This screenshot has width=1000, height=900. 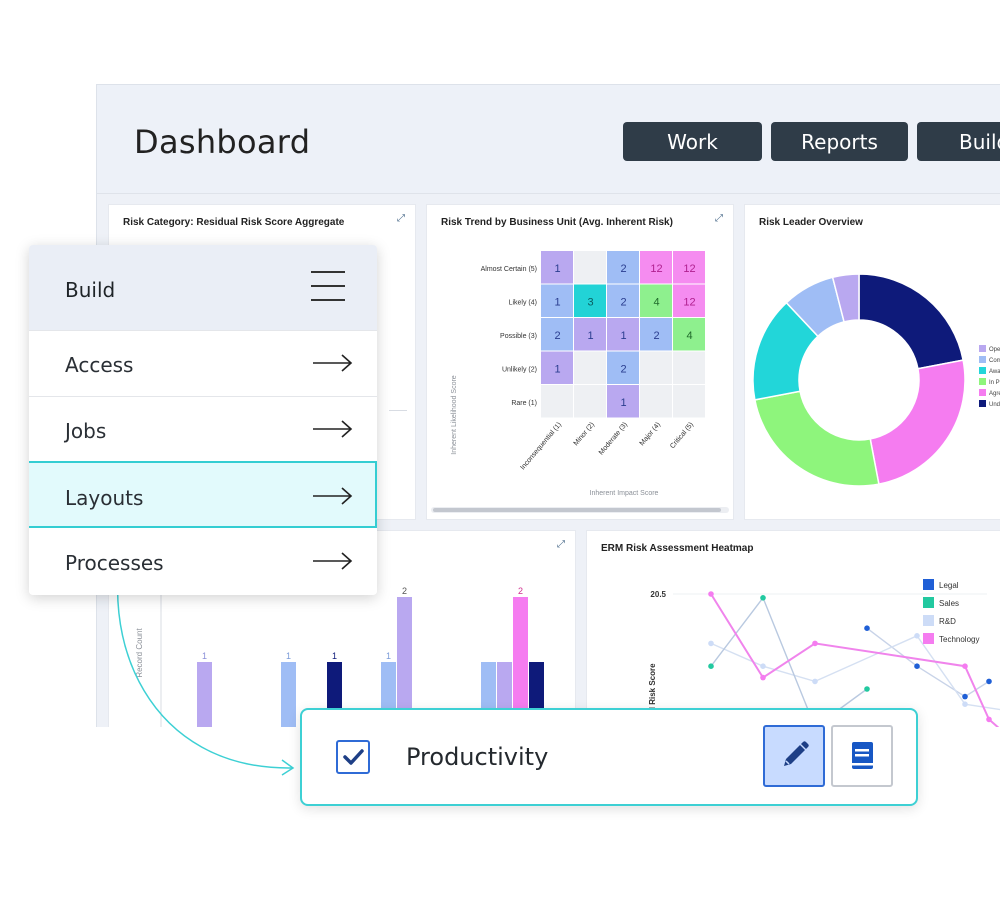 I want to click on book-icon, so click(x=862, y=755).